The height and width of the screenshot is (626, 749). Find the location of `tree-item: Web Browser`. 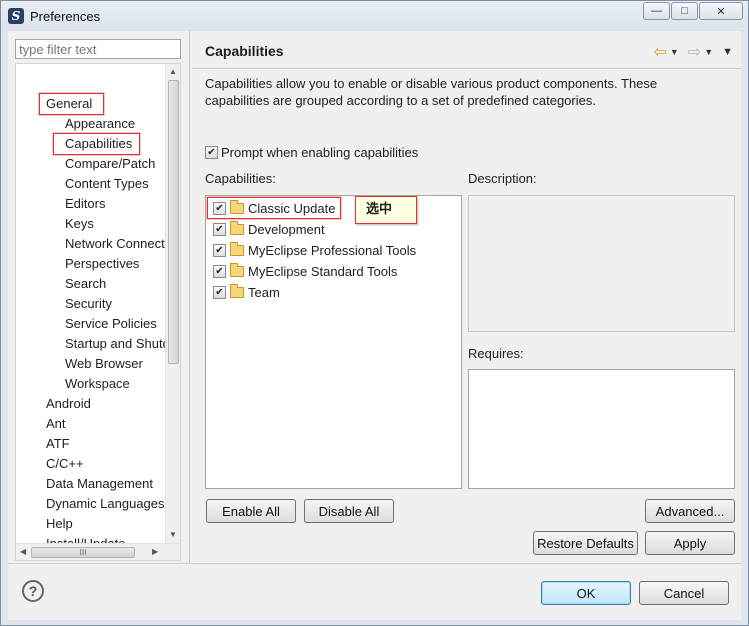

tree-item: Web Browser is located at coordinates (104, 364).